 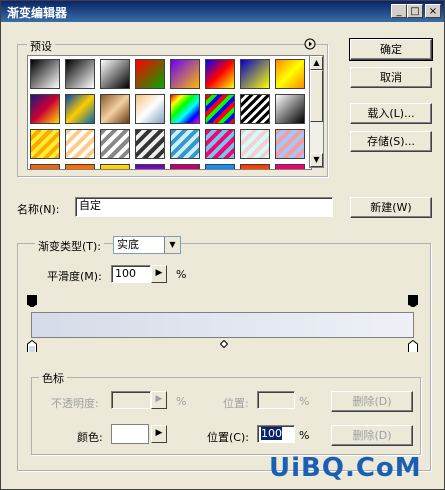 I want to click on preset-scrollbar: ▲ ▼, so click(x=316, y=111).